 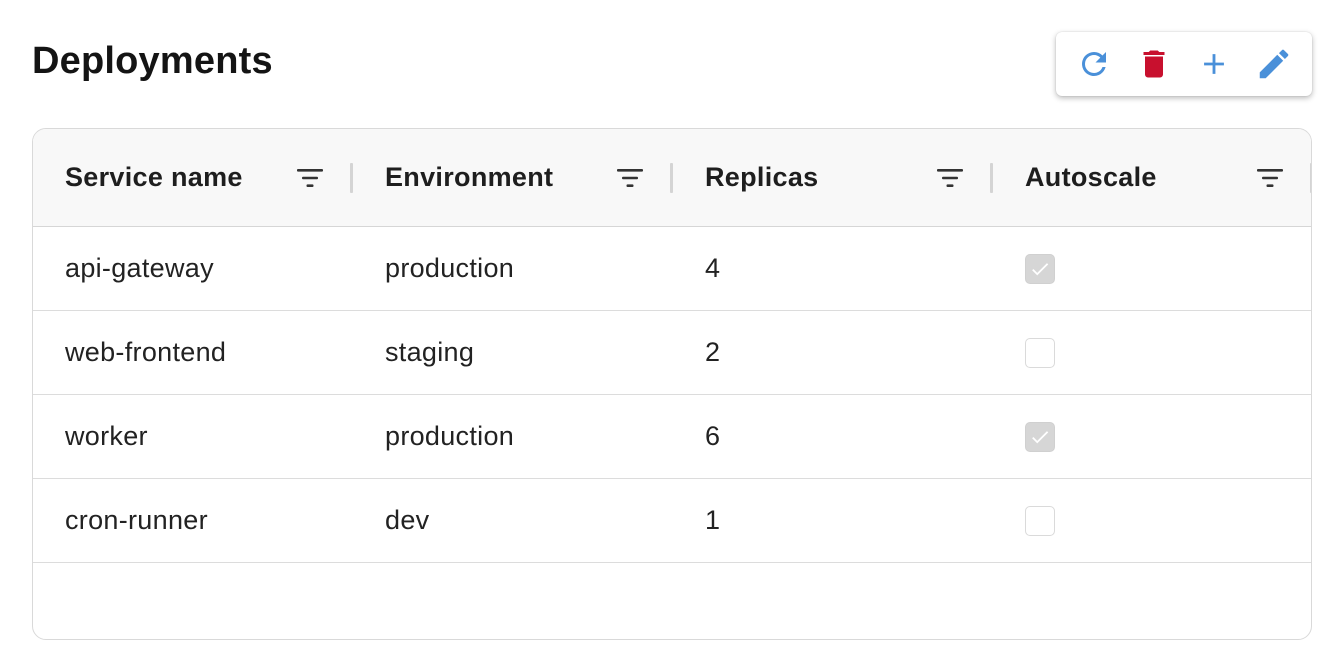 I want to click on table-row: api-gateway production 4, so click(x=672, y=269).